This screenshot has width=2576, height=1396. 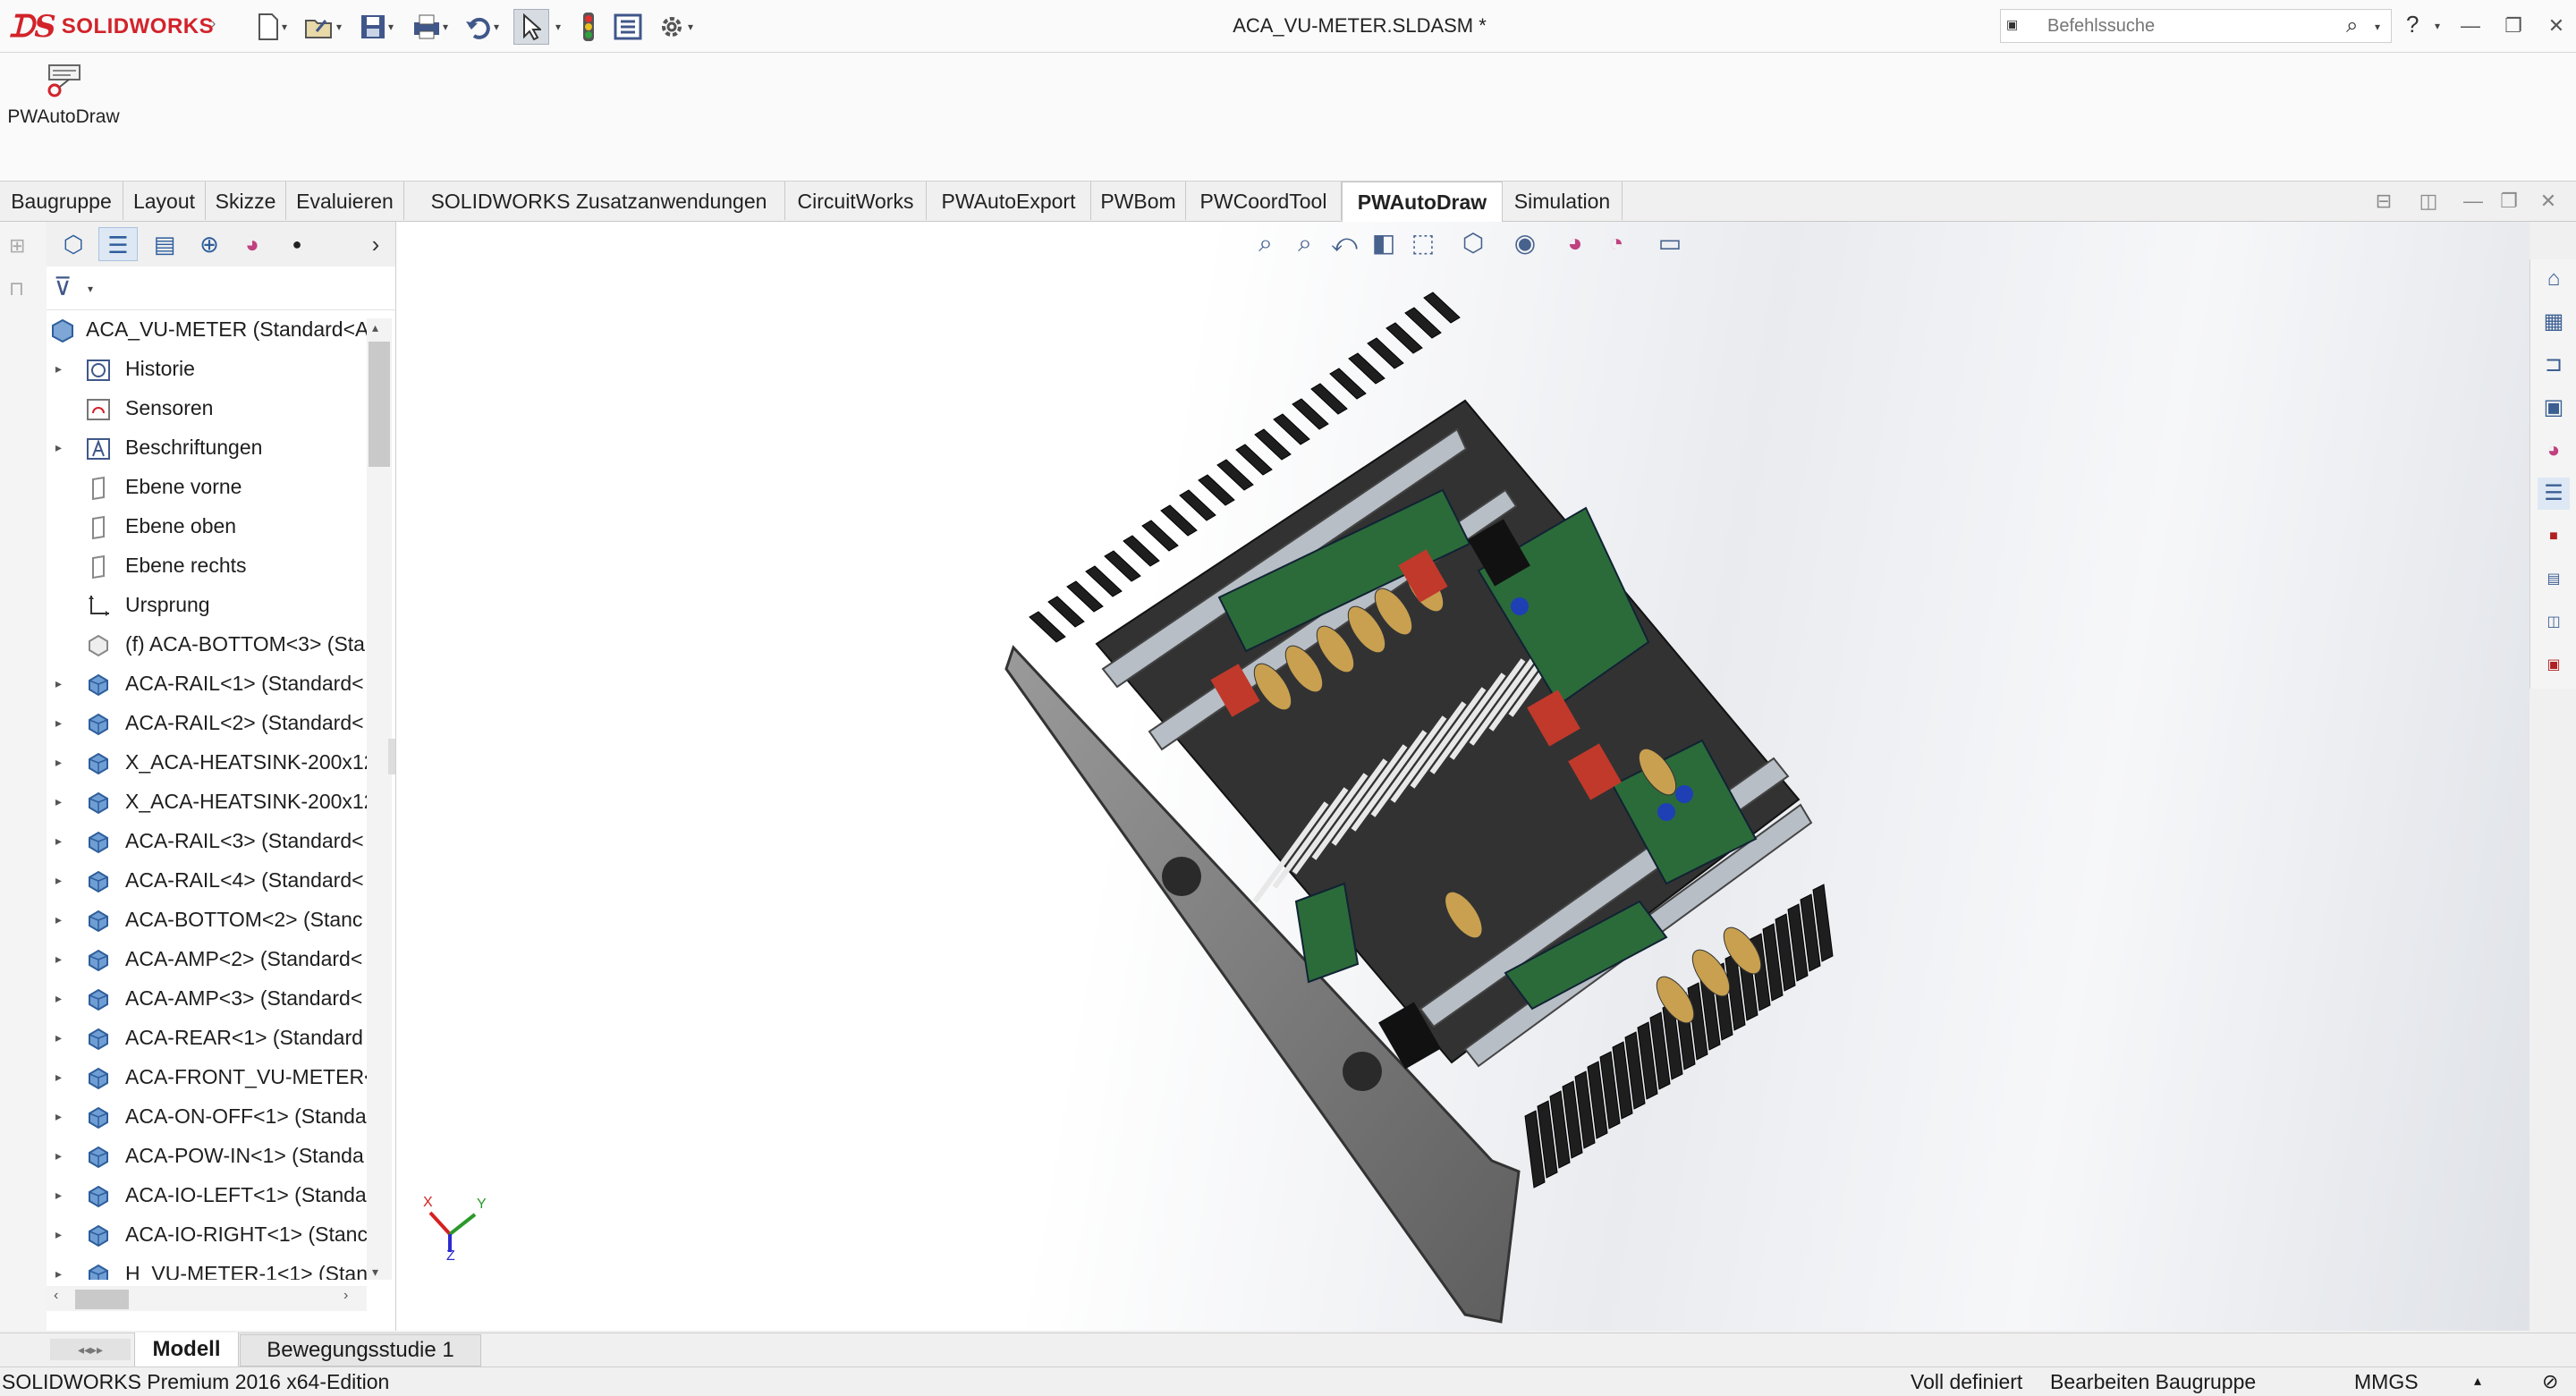 What do you see at coordinates (208, 486) in the screenshot?
I see `tree-item: Ebene vorne` at bounding box center [208, 486].